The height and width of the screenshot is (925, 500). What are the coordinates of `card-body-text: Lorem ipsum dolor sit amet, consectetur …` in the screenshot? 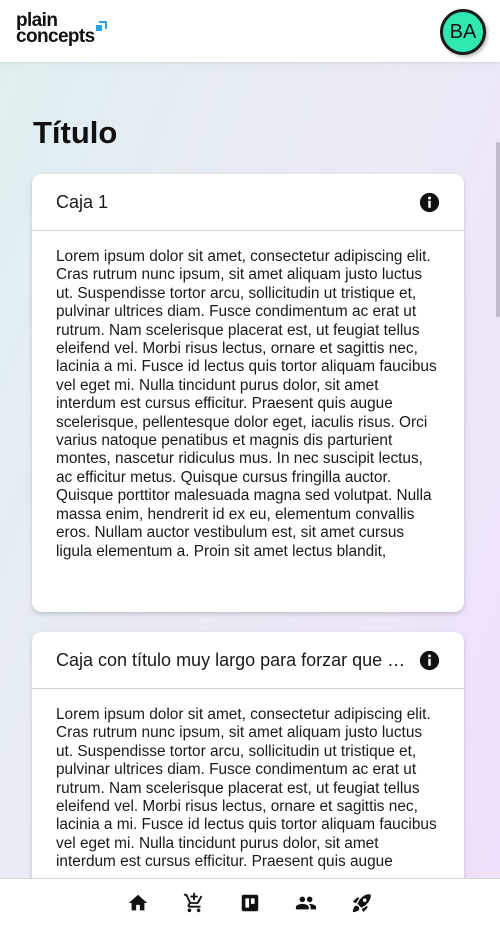 It's located at (246, 788).